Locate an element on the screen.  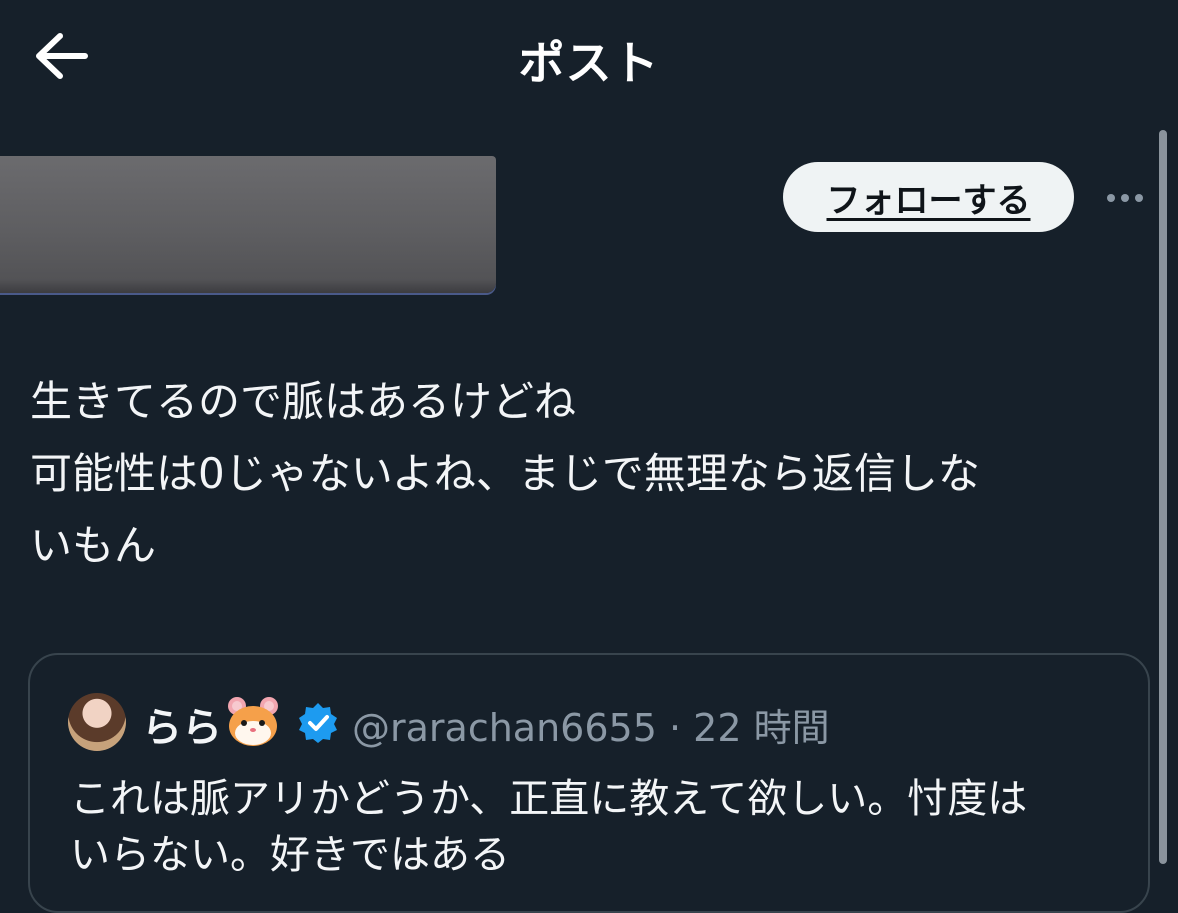
scrollbar is located at coordinates (1163, 497).